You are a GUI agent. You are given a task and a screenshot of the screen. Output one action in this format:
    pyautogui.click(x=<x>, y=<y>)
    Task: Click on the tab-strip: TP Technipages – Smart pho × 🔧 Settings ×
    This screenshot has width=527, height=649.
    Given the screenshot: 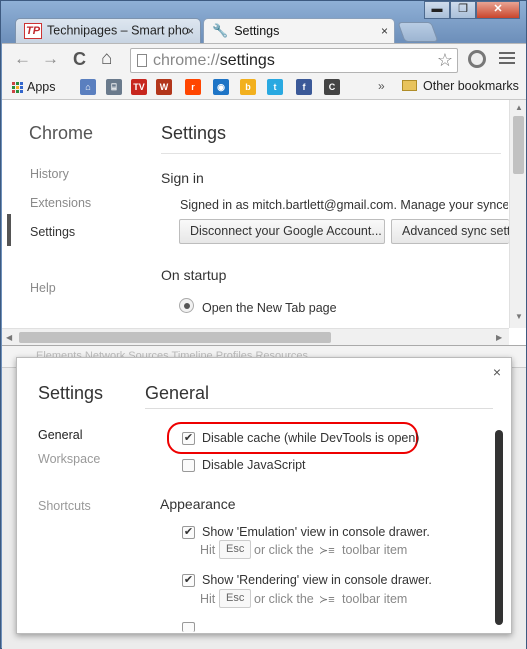 What is the action you would take?
    pyautogui.click(x=224, y=30)
    